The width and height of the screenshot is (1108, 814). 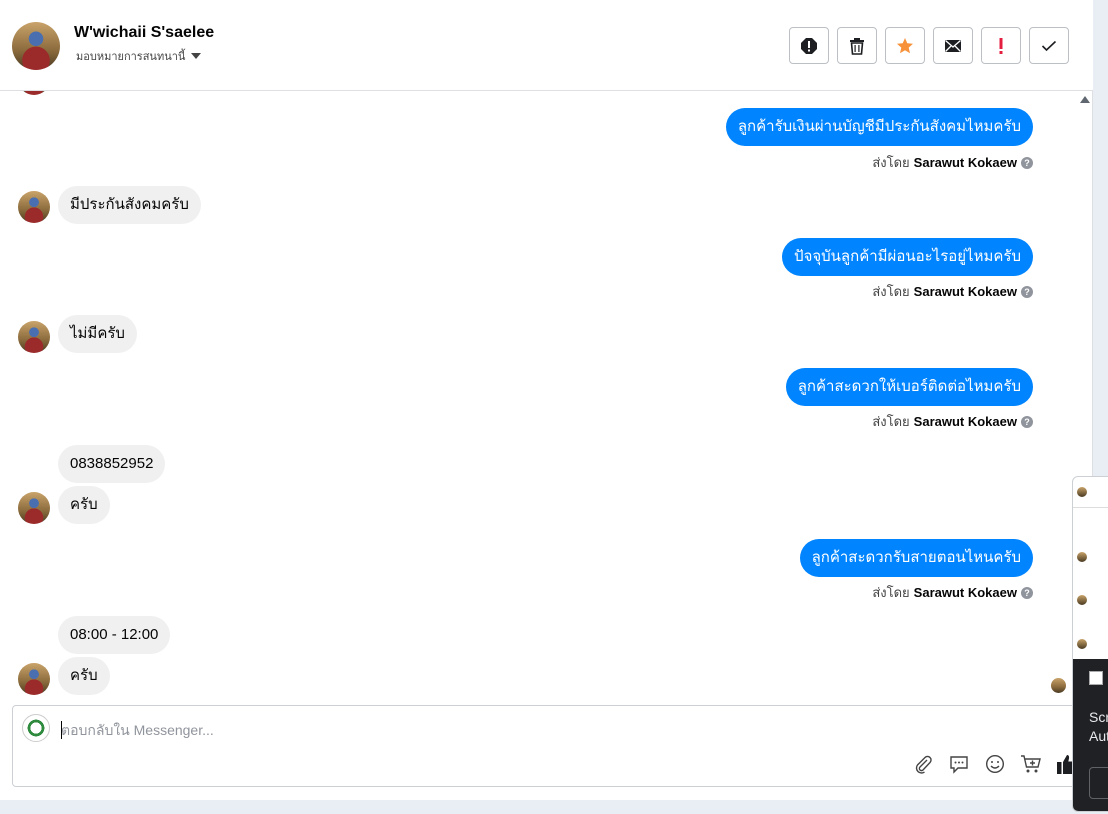 I want to click on shop-button, so click(x=1031, y=764).